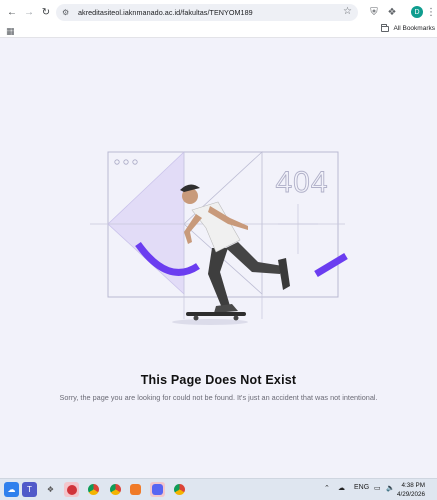  I want to click on app-icon-red-circle, so click(71, 489).